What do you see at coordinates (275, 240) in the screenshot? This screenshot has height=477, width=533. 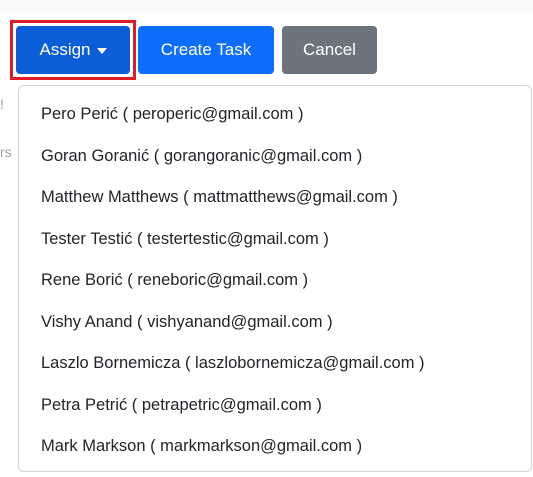 I see `dropdown-item-user: Tester Testić ( testertestic@gmail.com )` at bounding box center [275, 240].